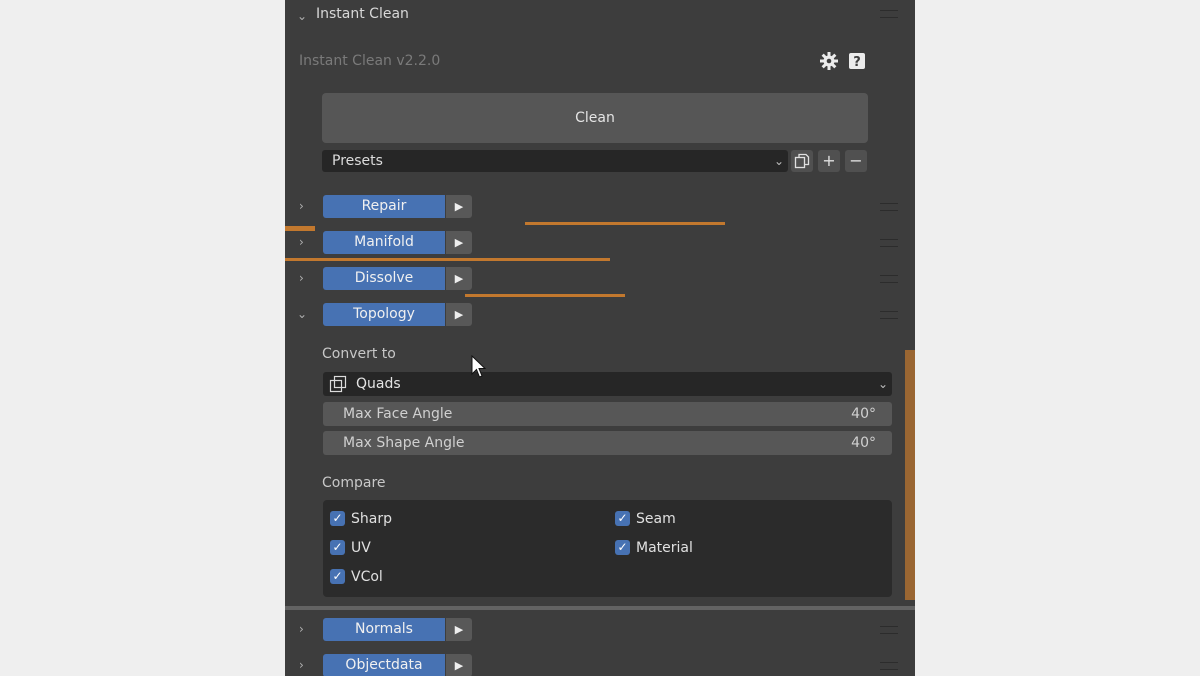 The width and height of the screenshot is (1200, 676). What do you see at coordinates (829, 161) in the screenshot?
I see `add-preset-button: +` at bounding box center [829, 161].